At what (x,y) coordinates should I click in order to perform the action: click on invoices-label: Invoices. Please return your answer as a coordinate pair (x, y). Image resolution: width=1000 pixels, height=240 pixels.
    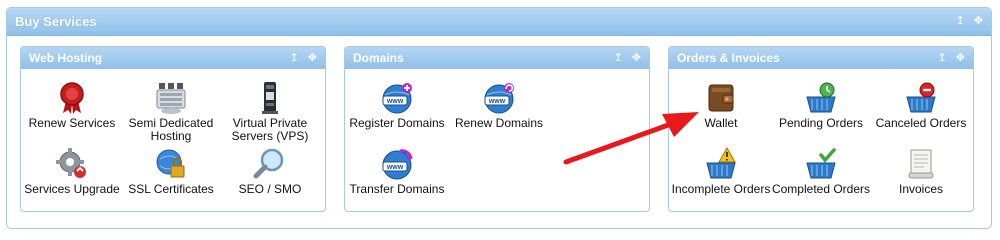
    Looking at the image, I should click on (921, 189).